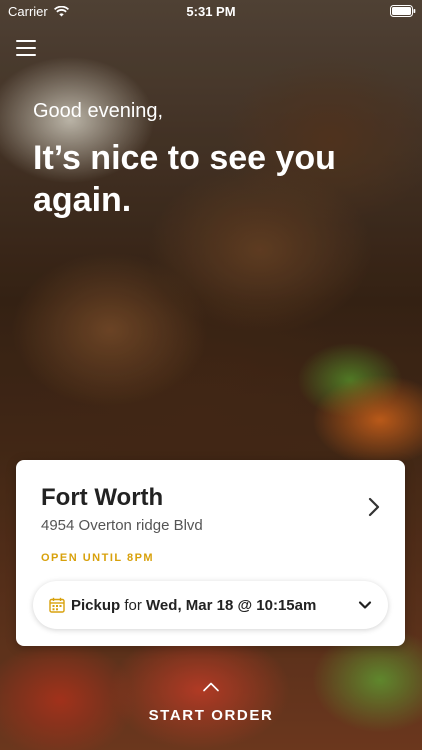  Describe the element at coordinates (365, 605) in the screenshot. I see `chevron-down-icon` at that location.